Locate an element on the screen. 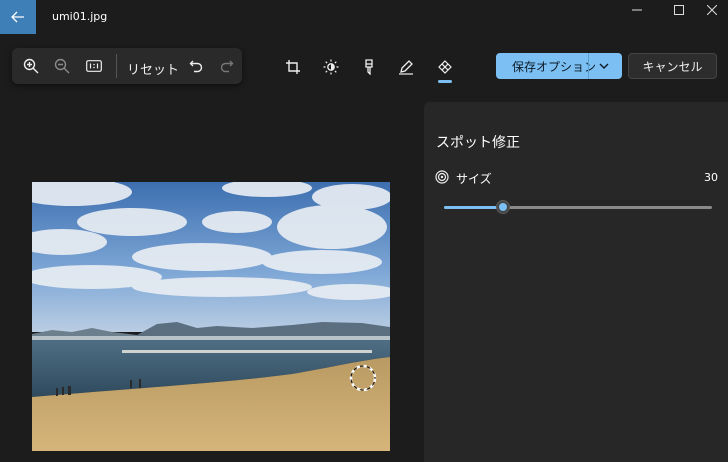  actual-size-button is located at coordinates (94, 66).